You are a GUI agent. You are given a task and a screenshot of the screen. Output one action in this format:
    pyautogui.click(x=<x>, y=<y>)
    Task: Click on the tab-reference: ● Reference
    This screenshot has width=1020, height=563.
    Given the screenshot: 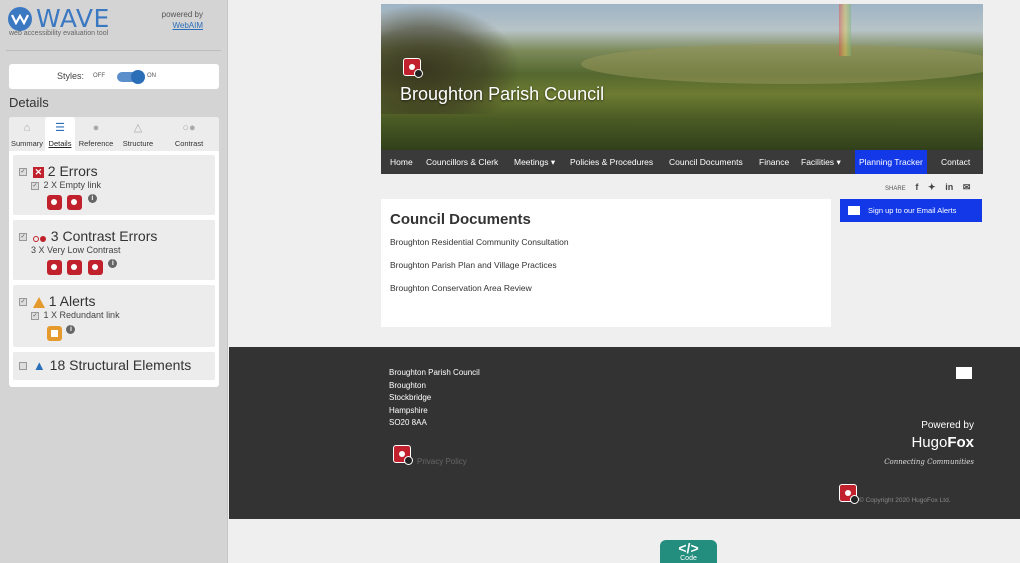 What is the action you would take?
    pyautogui.click(x=96, y=134)
    